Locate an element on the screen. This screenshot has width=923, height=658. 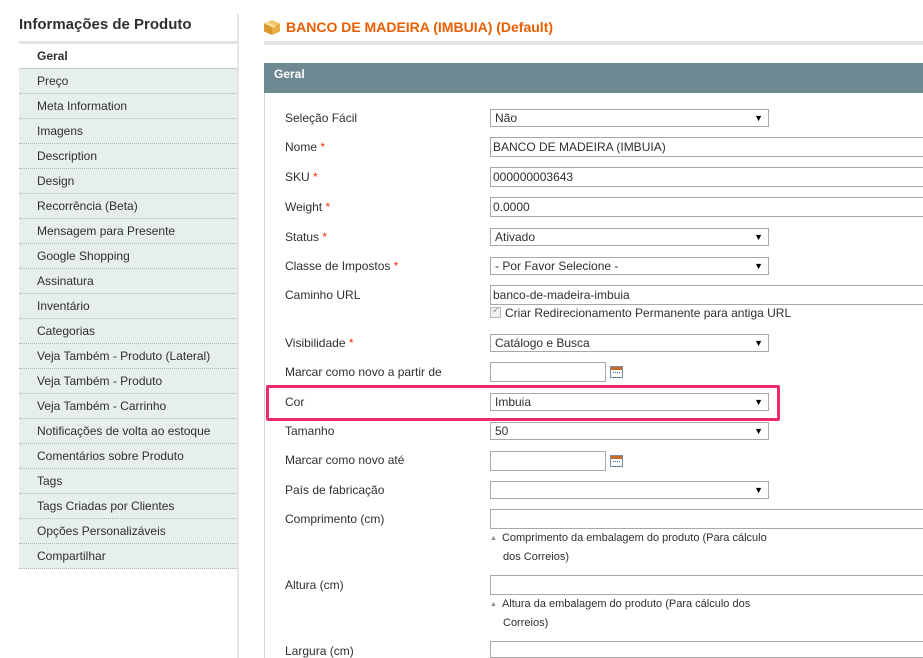
field-label-pais: País de fabricação is located at coordinates (335, 490).